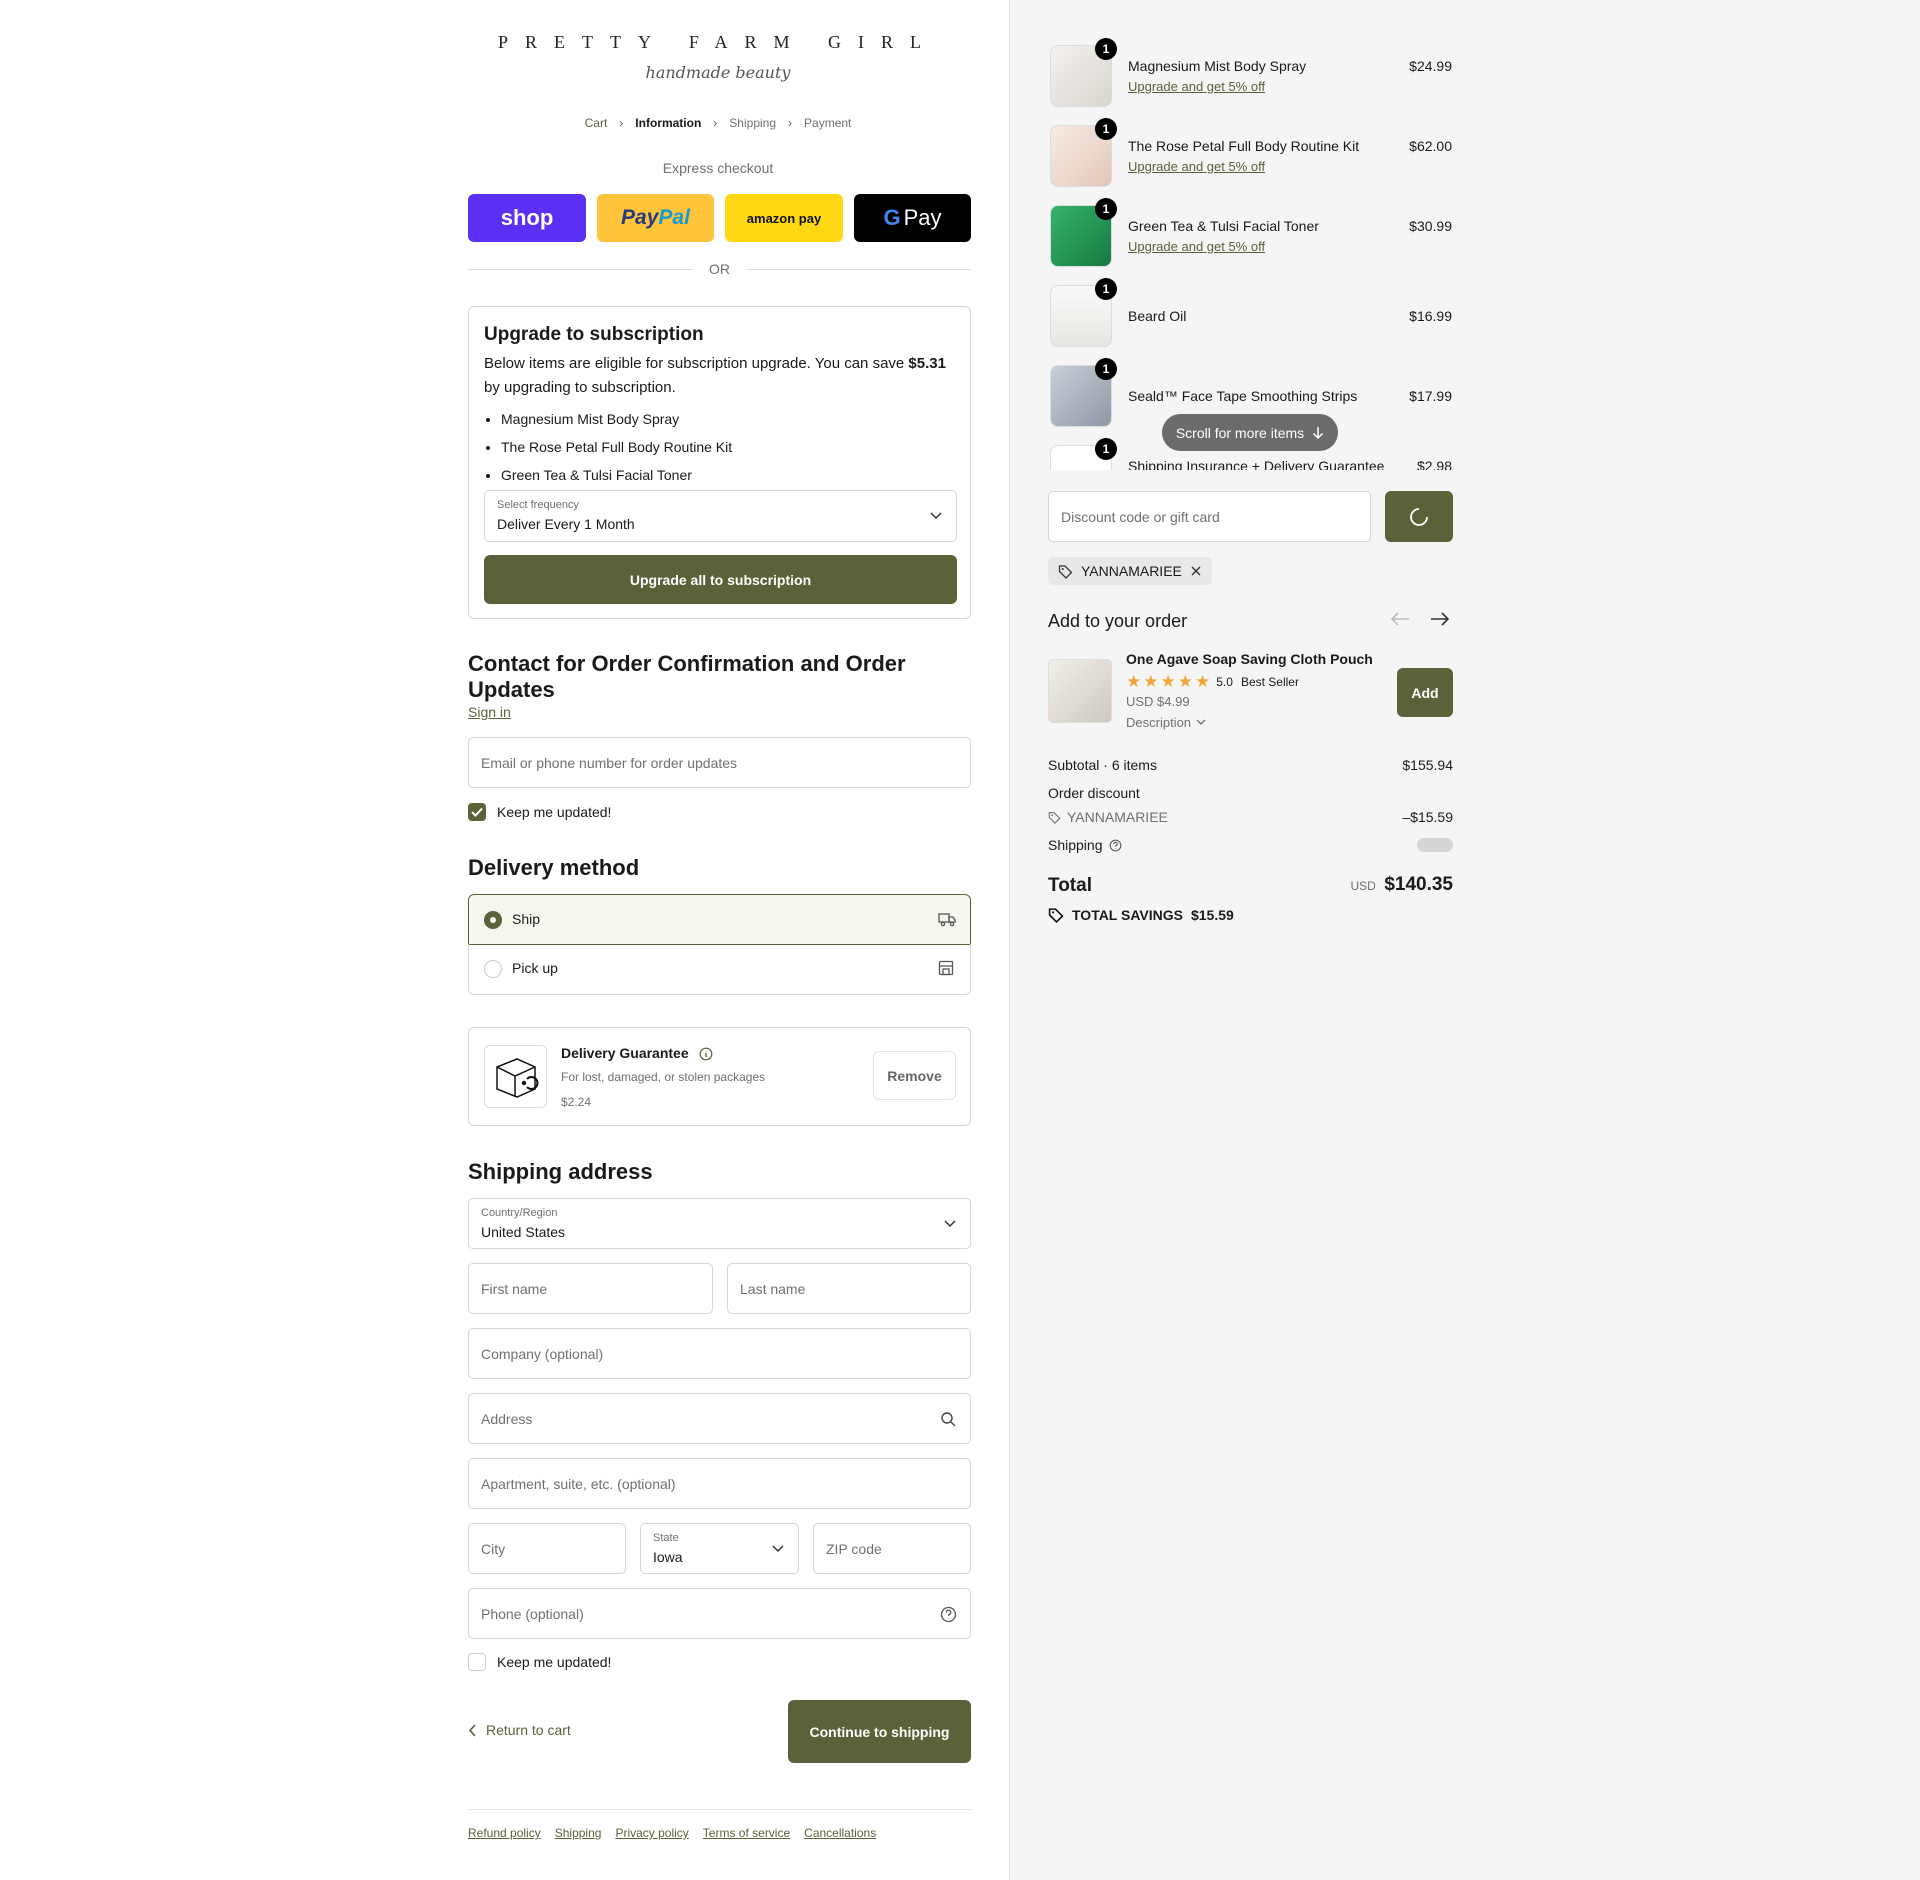 Image resolution: width=1920 pixels, height=1880 pixels. I want to click on state-select: State Iowa, so click(719, 1548).